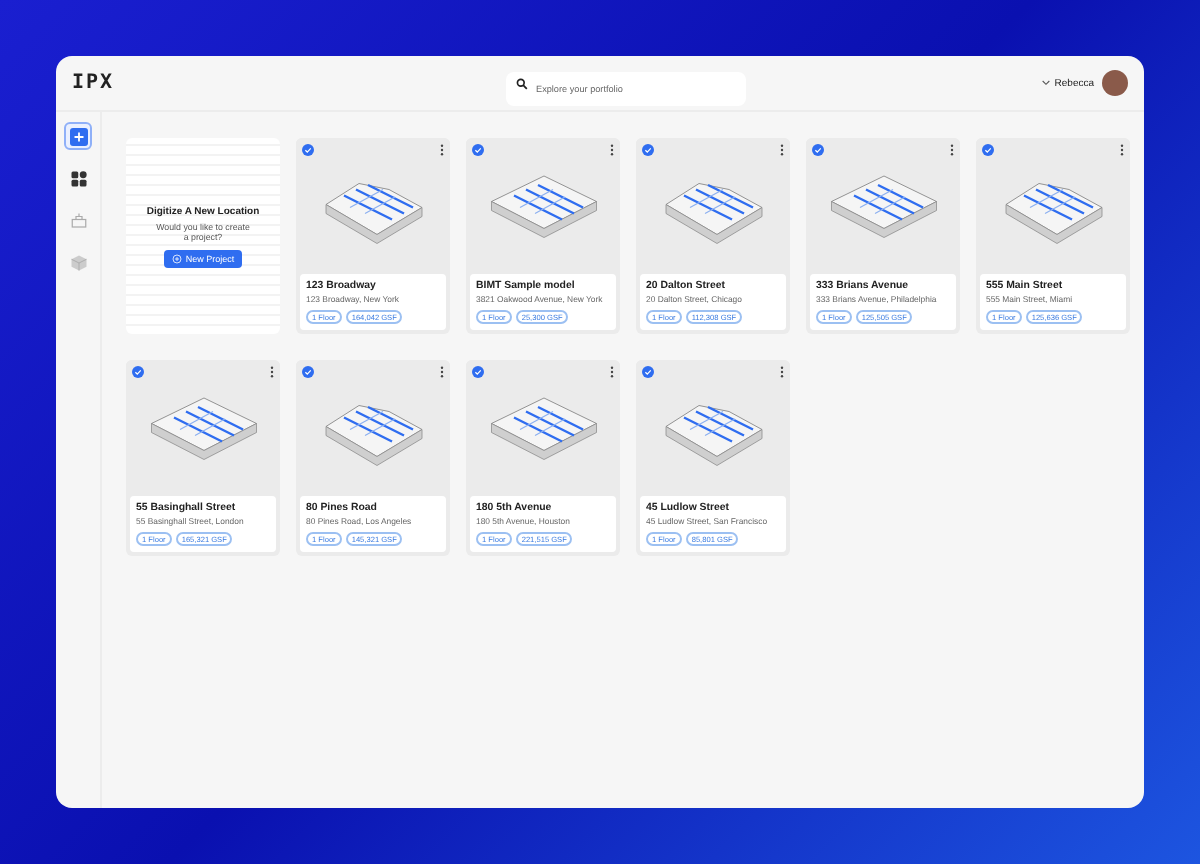  What do you see at coordinates (1115, 83) in the screenshot?
I see `avatar` at bounding box center [1115, 83].